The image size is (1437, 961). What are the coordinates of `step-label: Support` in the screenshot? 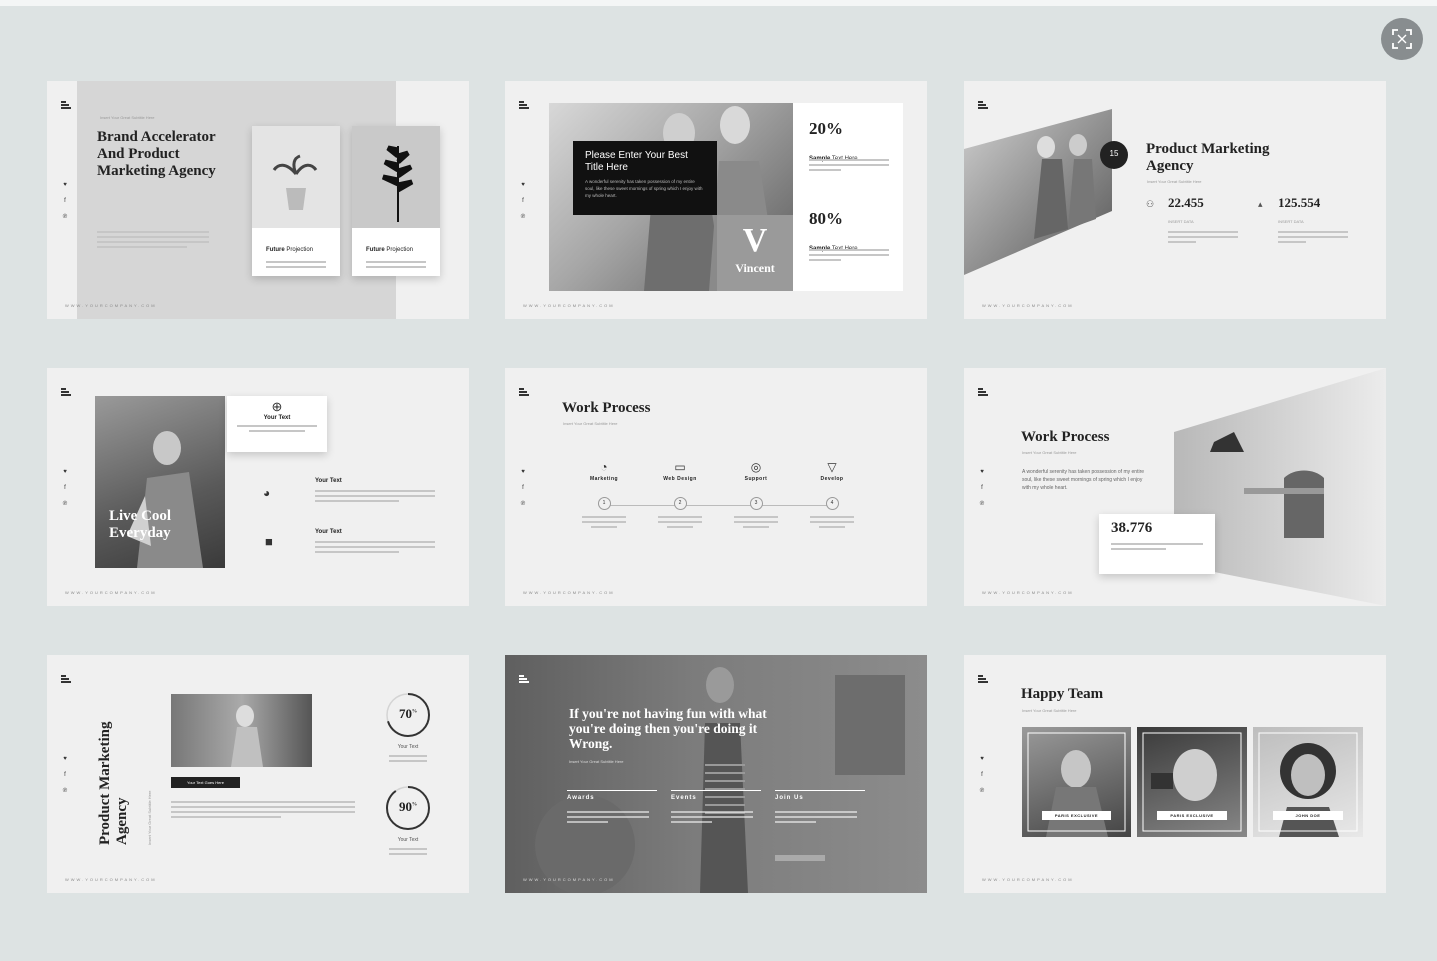 It's located at (756, 479).